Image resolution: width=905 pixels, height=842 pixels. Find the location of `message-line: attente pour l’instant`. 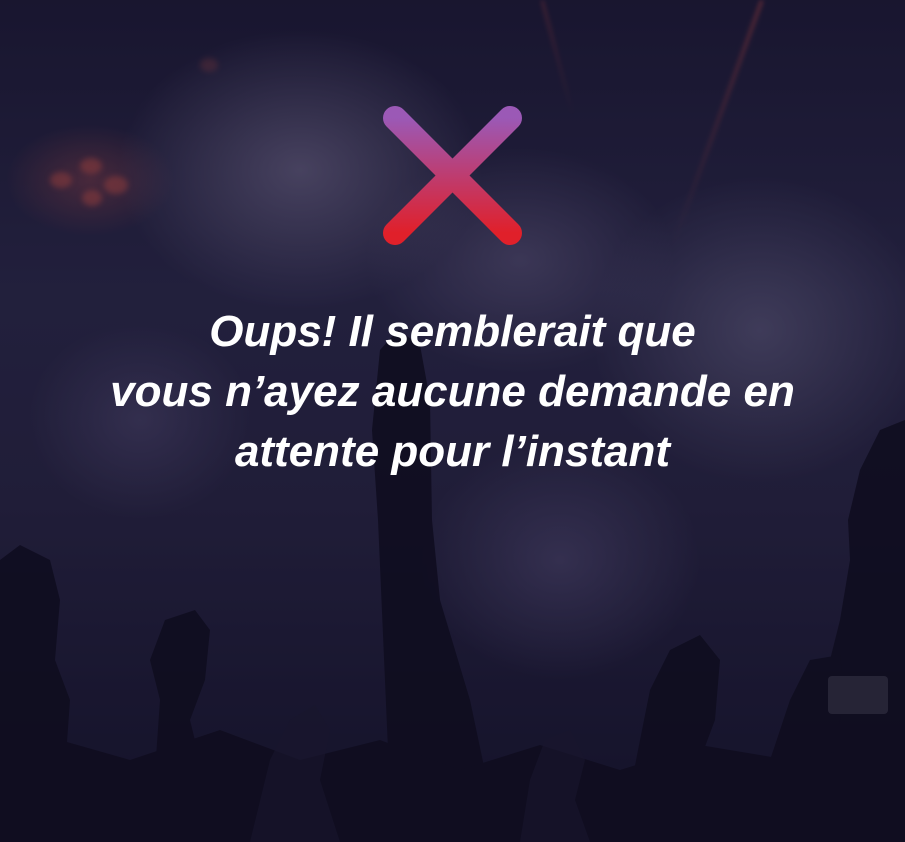

message-line: attente pour l’instant is located at coordinates (452, 451).